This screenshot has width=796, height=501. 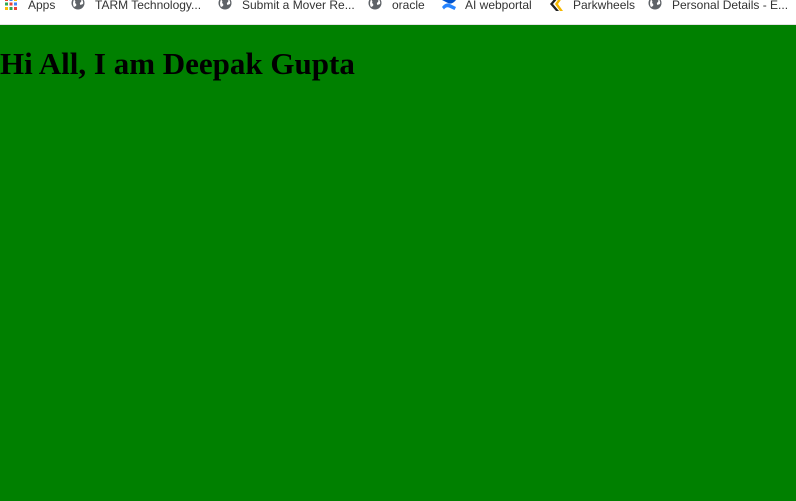 I want to click on apps-grid-icon, so click(x=11, y=6).